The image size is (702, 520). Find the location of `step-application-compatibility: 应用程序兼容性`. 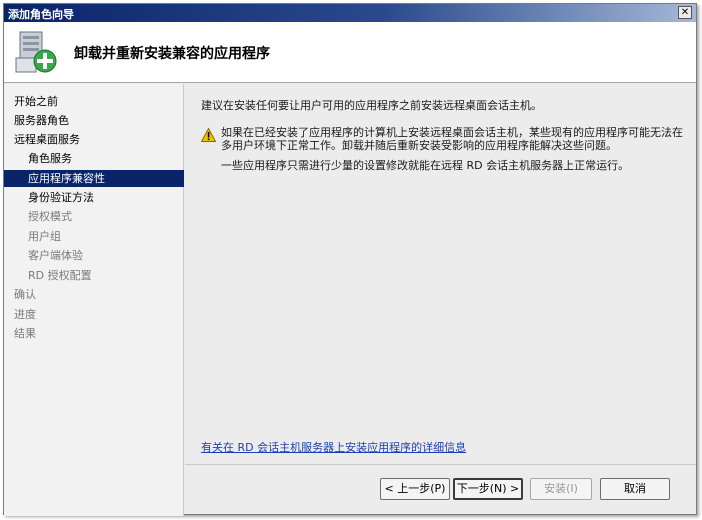

step-application-compatibility: 应用程序兼容性 is located at coordinates (94, 178).